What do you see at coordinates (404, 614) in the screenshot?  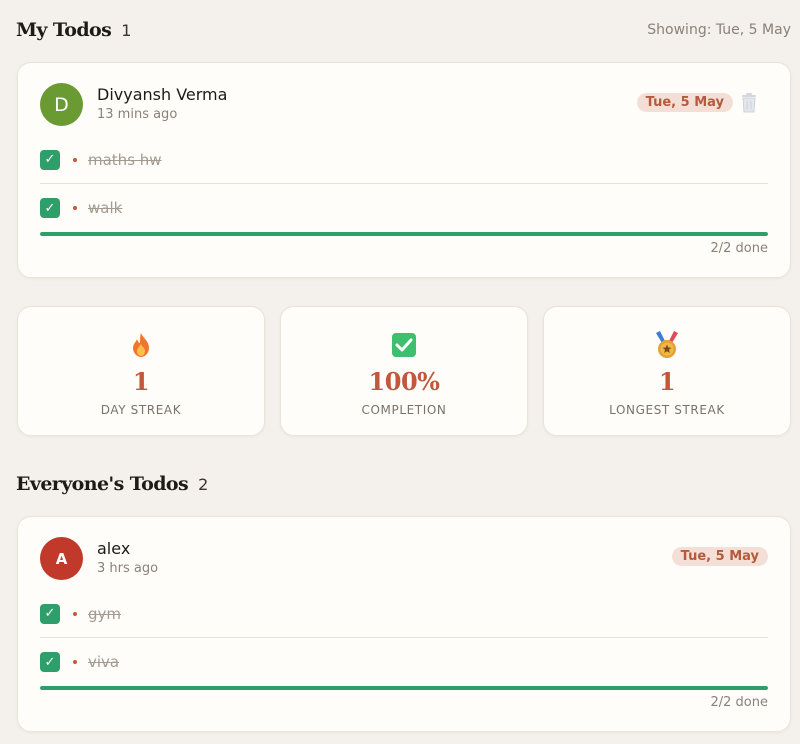 I see `todo-item: ✓ gym` at bounding box center [404, 614].